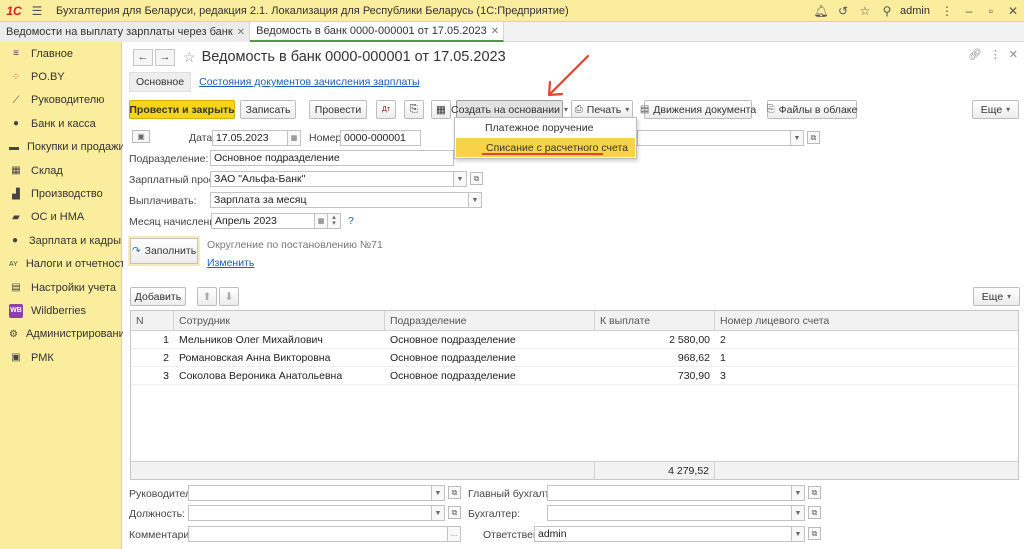  Describe the element at coordinates (969, 11) in the screenshot. I see `minimize-icon: –` at that location.